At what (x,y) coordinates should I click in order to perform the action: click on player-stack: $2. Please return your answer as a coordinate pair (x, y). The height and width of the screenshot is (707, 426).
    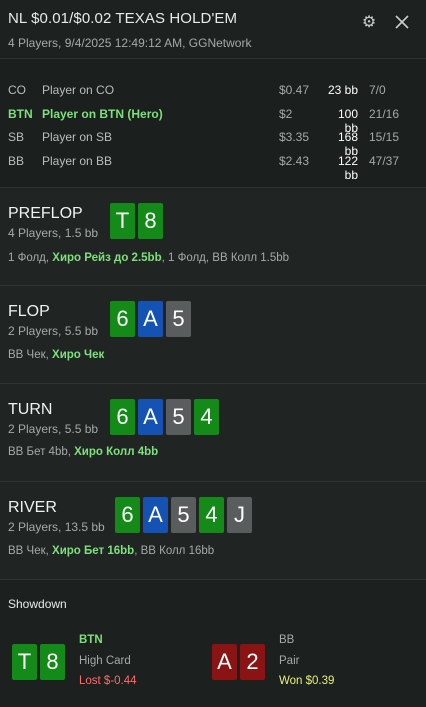
    Looking at the image, I should click on (286, 113).